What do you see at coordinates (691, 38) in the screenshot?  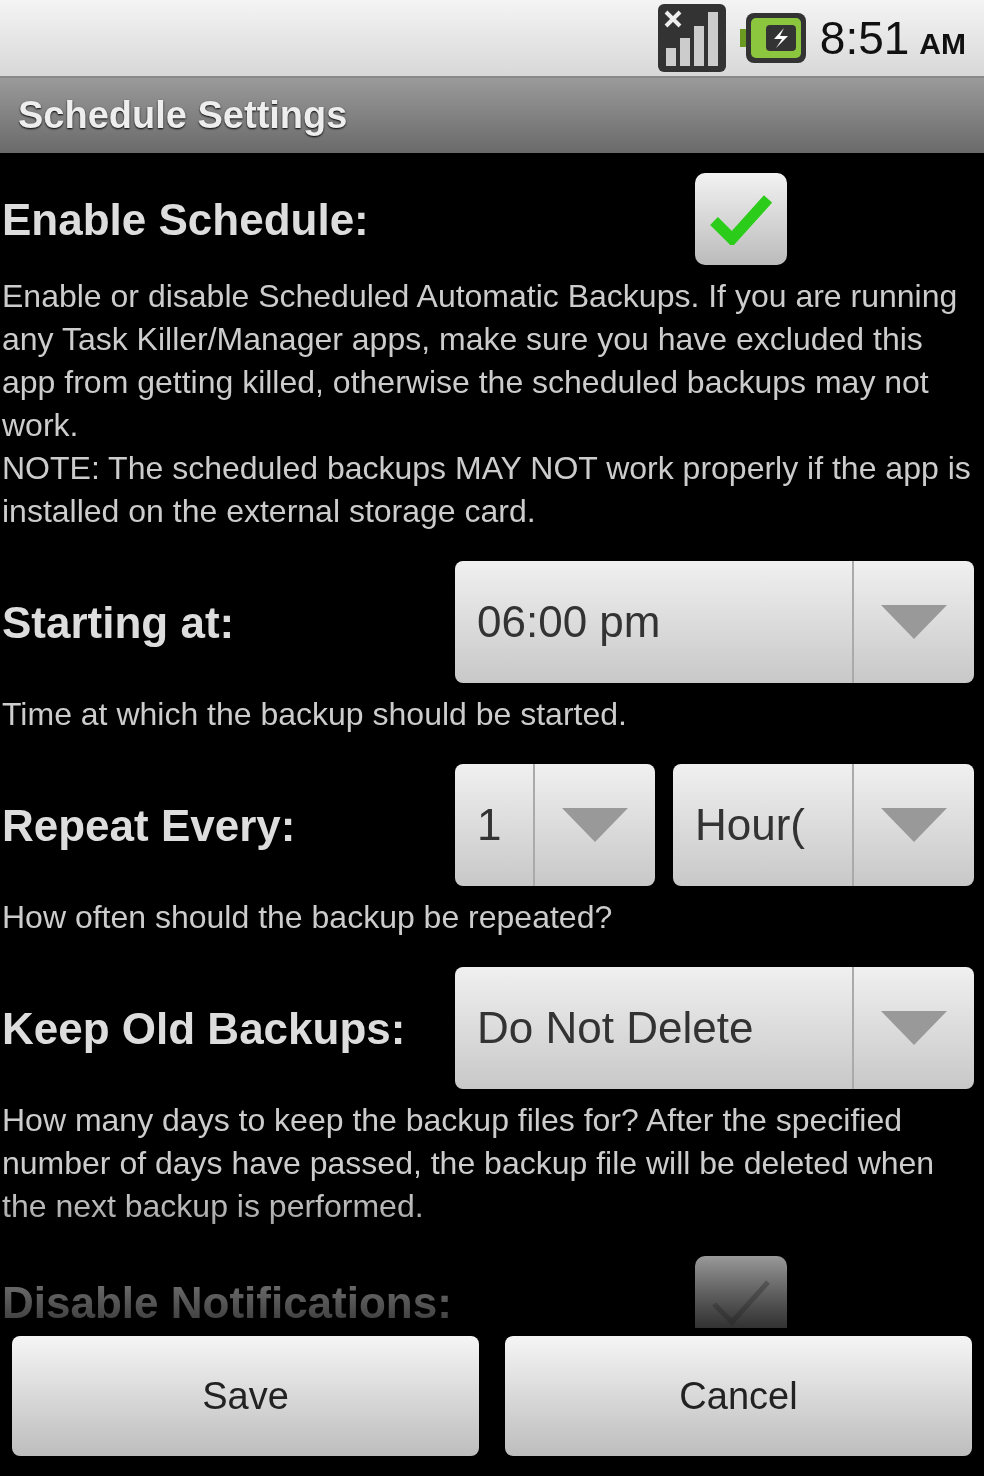 I see `no-signal-icon` at bounding box center [691, 38].